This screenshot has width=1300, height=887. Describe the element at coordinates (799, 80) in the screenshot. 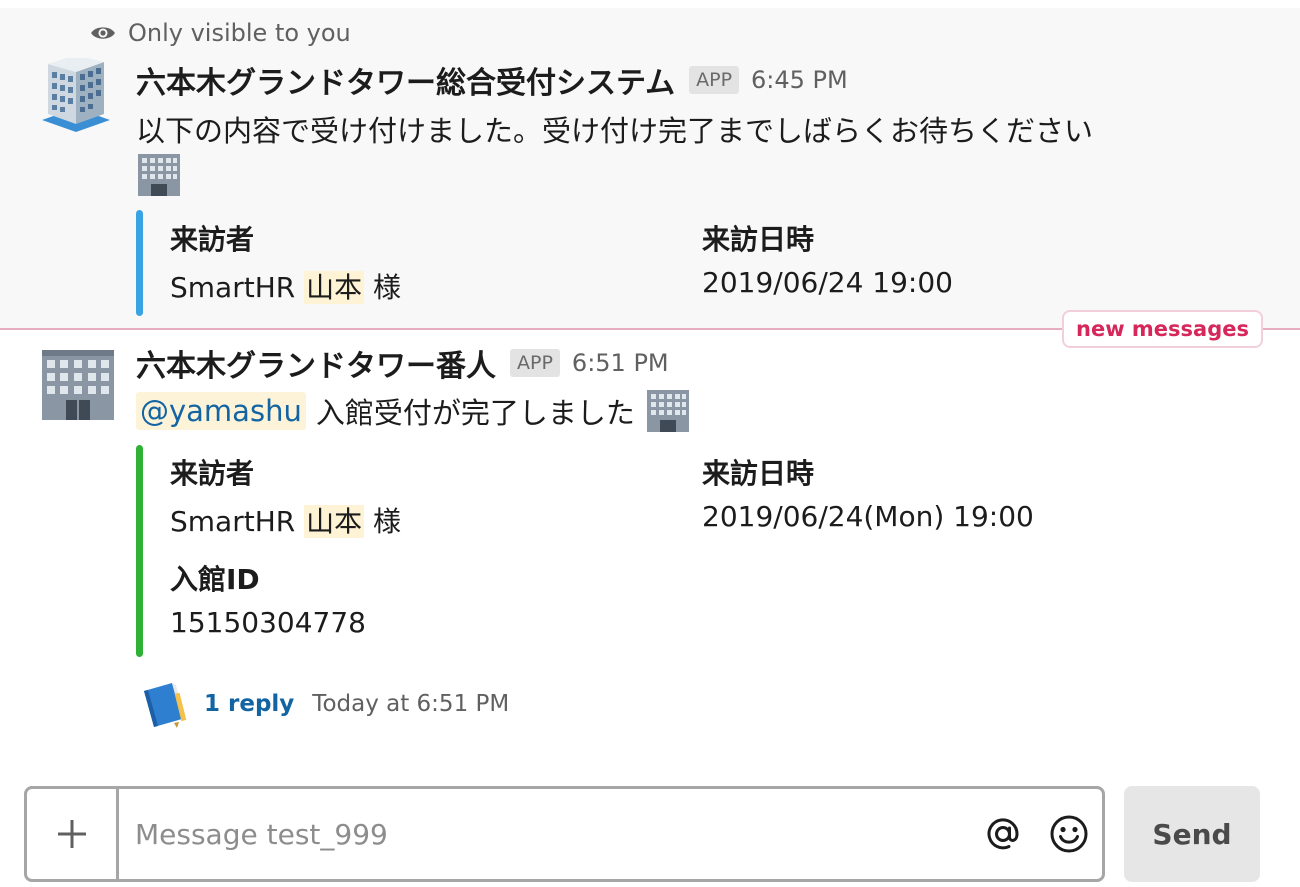

I see `message-time: 6:45 PM` at that location.